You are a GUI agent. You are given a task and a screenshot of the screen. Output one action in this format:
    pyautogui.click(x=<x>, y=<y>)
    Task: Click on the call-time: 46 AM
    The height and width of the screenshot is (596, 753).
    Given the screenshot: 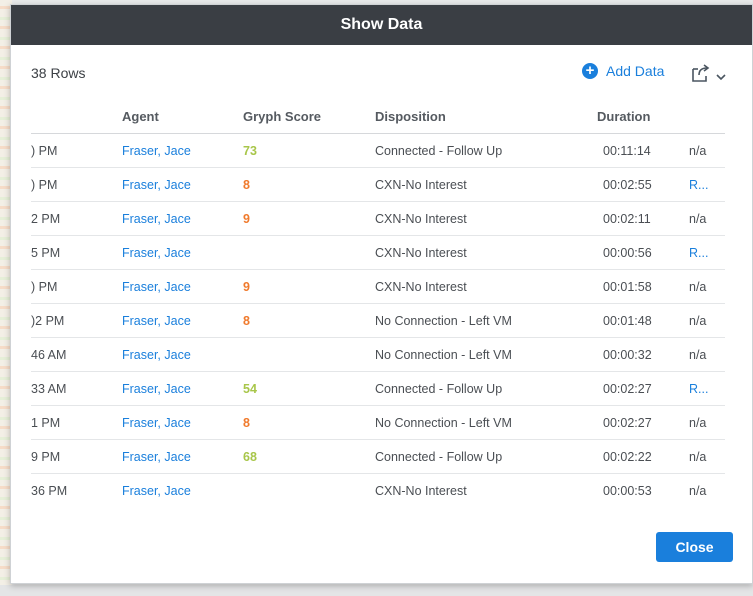 What is the action you would take?
    pyautogui.click(x=49, y=355)
    